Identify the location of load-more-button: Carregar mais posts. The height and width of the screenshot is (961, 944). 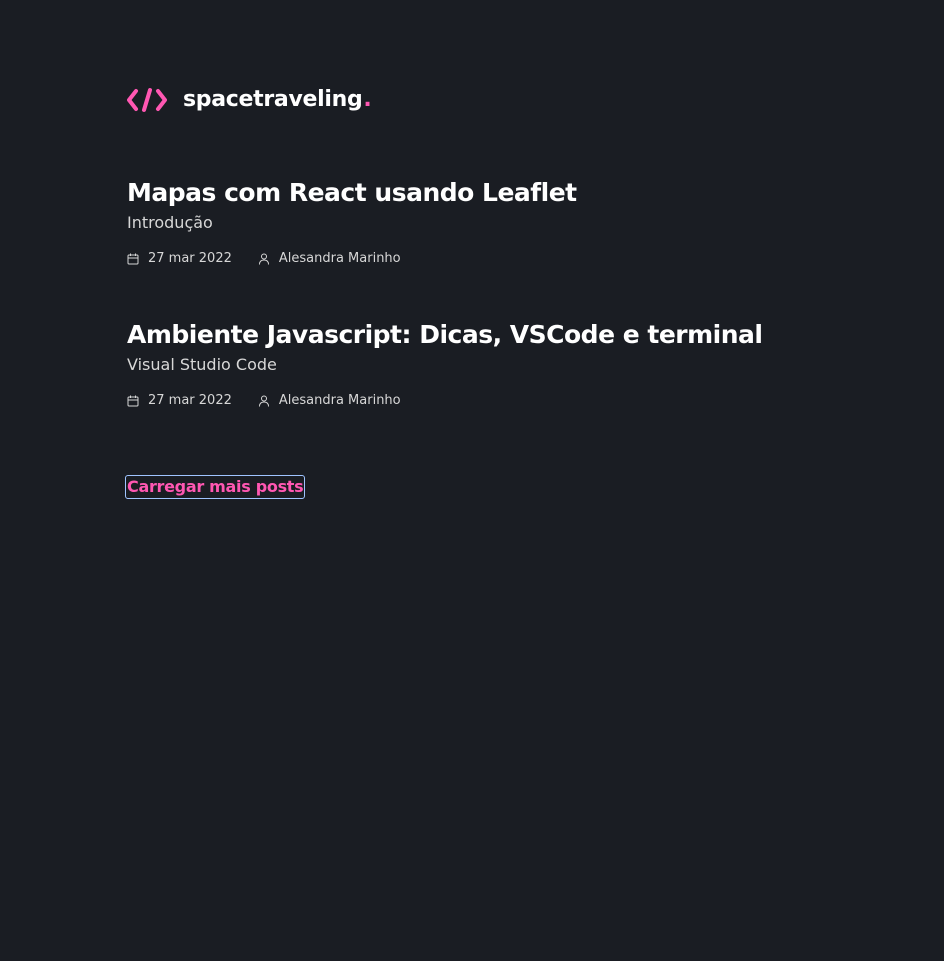
(215, 487).